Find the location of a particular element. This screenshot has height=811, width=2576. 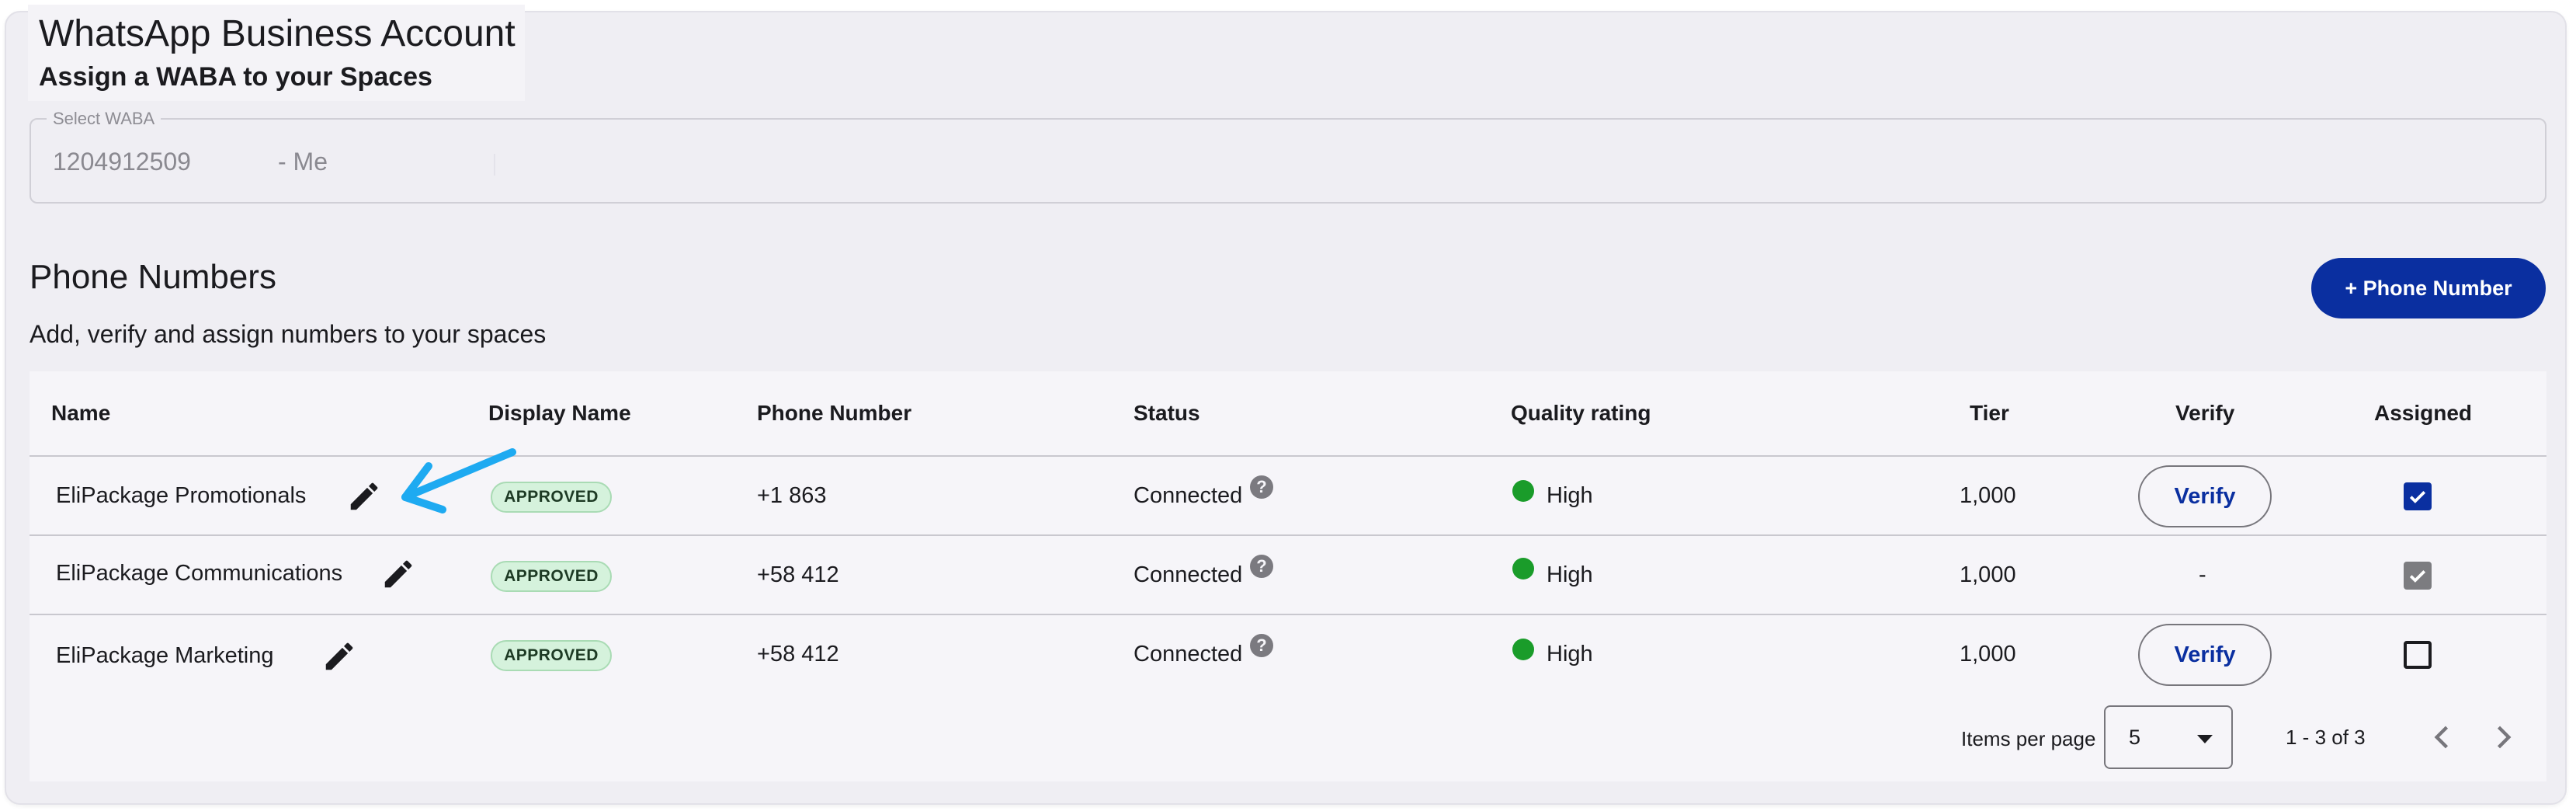

column-header-assigned: Assigned is located at coordinates (2423, 413).